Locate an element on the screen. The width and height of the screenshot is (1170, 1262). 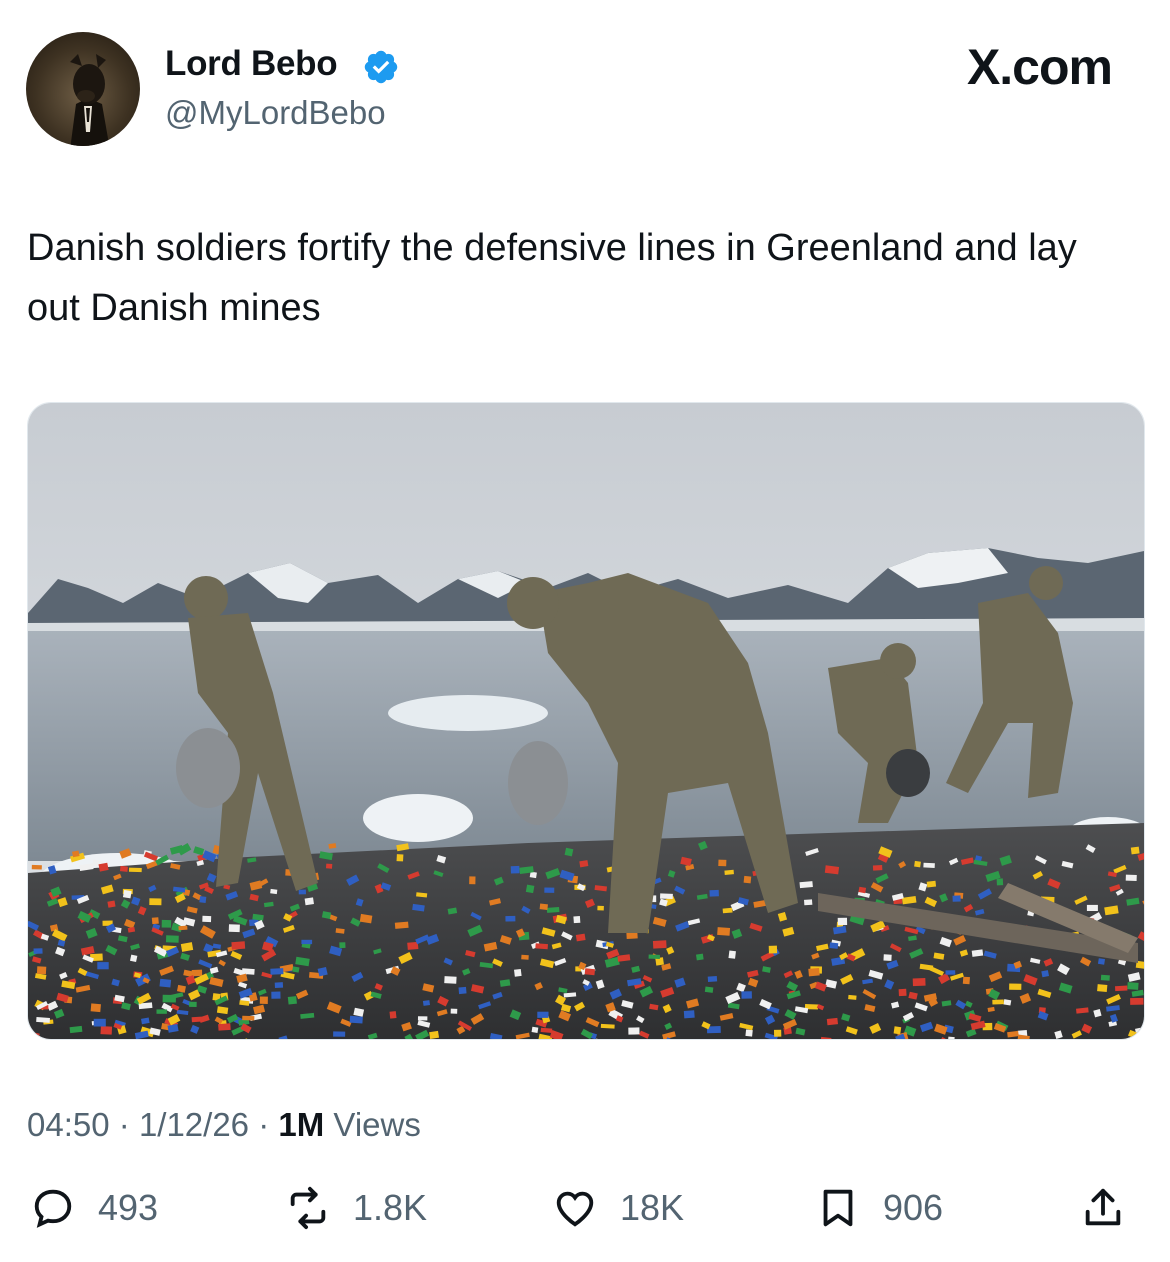
tweet-time: 04:50 is located at coordinates (68, 1124).